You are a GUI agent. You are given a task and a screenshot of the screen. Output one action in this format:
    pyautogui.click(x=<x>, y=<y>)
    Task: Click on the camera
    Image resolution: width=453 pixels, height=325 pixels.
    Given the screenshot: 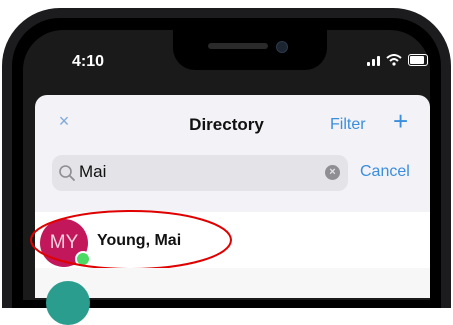 What is the action you would take?
    pyautogui.click(x=282, y=47)
    